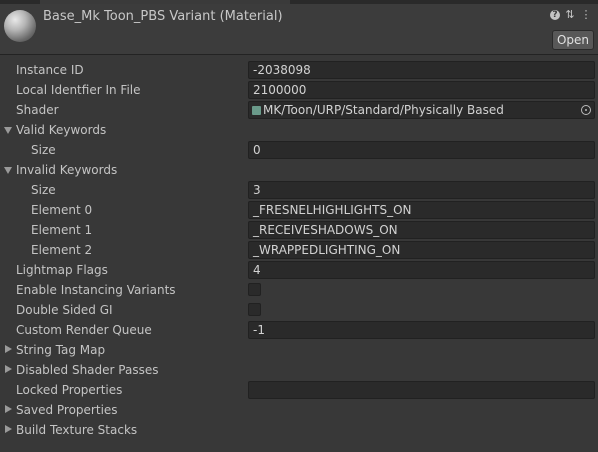  I want to click on row-instance-id: Instance ID -2038098, so click(299, 70).